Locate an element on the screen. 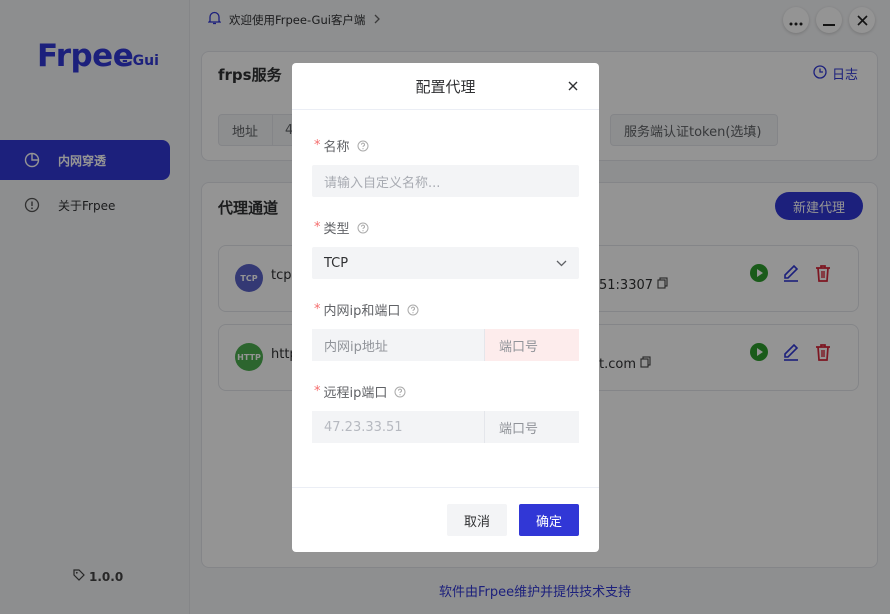  type-select-value: TCP is located at coordinates (336, 263).